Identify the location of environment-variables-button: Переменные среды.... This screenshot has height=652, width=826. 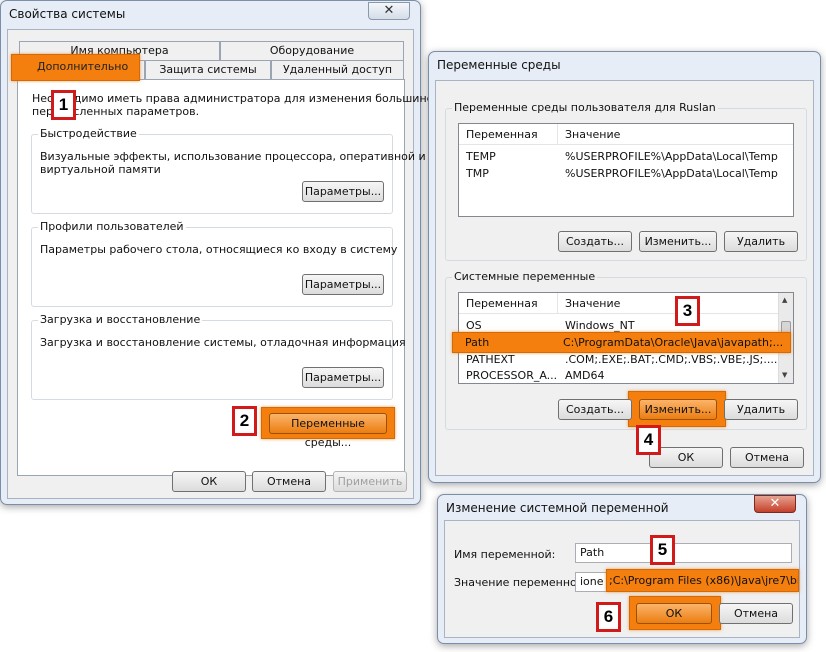
(328, 431).